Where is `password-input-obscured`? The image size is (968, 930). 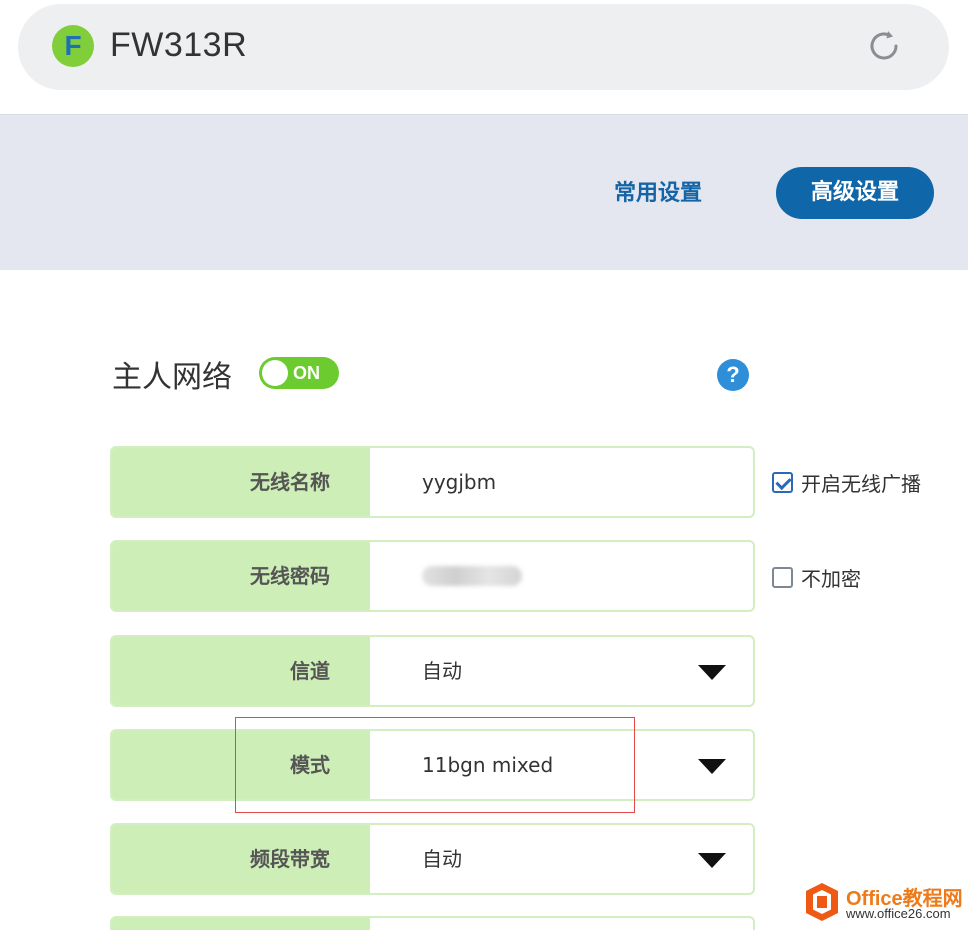
password-input-obscured is located at coordinates (472, 576).